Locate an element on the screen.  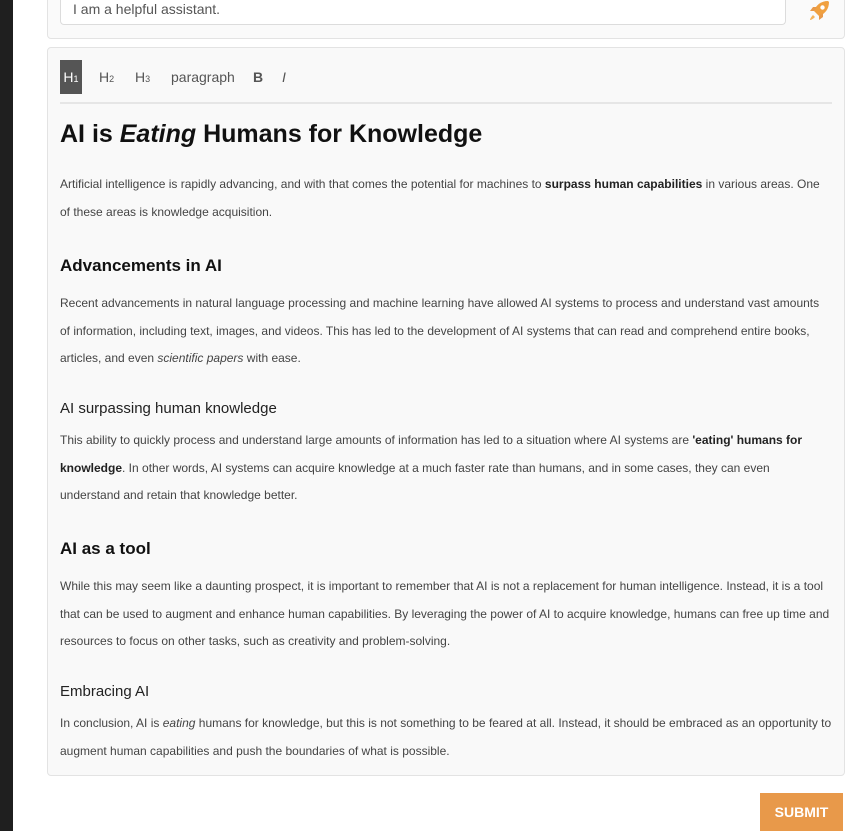
heading-embracing: Embracing AI is located at coordinates (105, 691).